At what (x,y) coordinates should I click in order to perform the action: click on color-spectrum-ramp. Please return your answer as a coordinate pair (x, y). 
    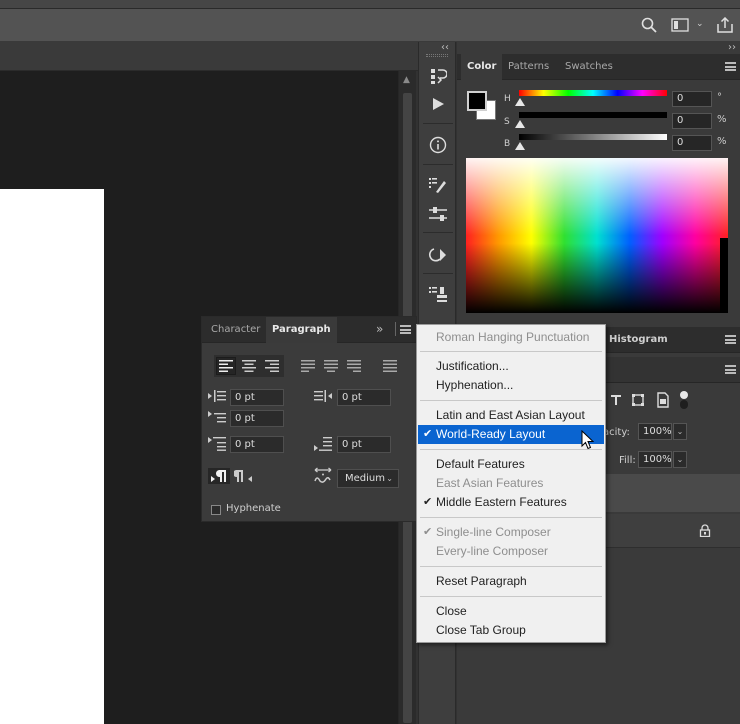
    Looking at the image, I should click on (597, 235).